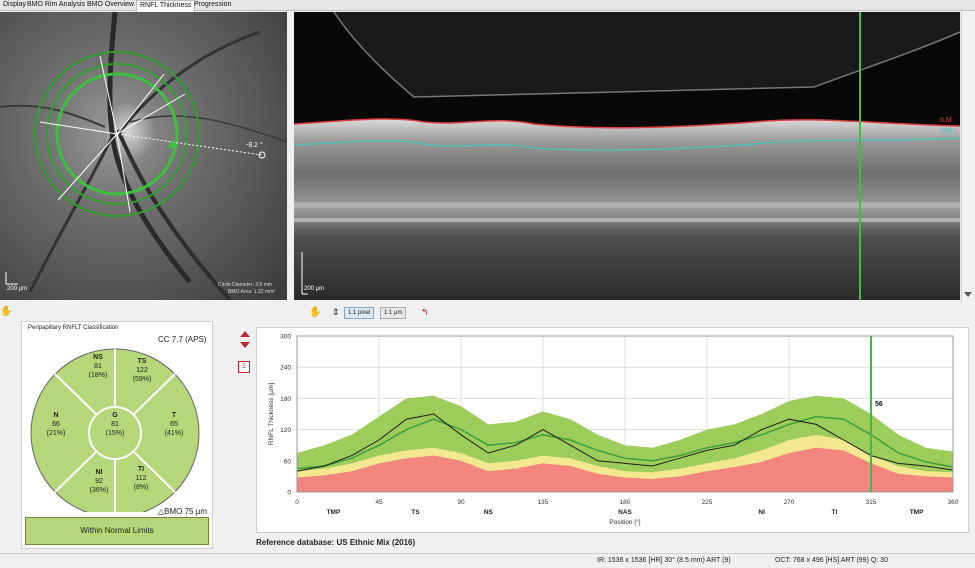 This screenshot has width=975, height=568. I want to click on oct-info: OCT: 768 x 496 [HS] ART (99) Q: 30, so click(831, 560).